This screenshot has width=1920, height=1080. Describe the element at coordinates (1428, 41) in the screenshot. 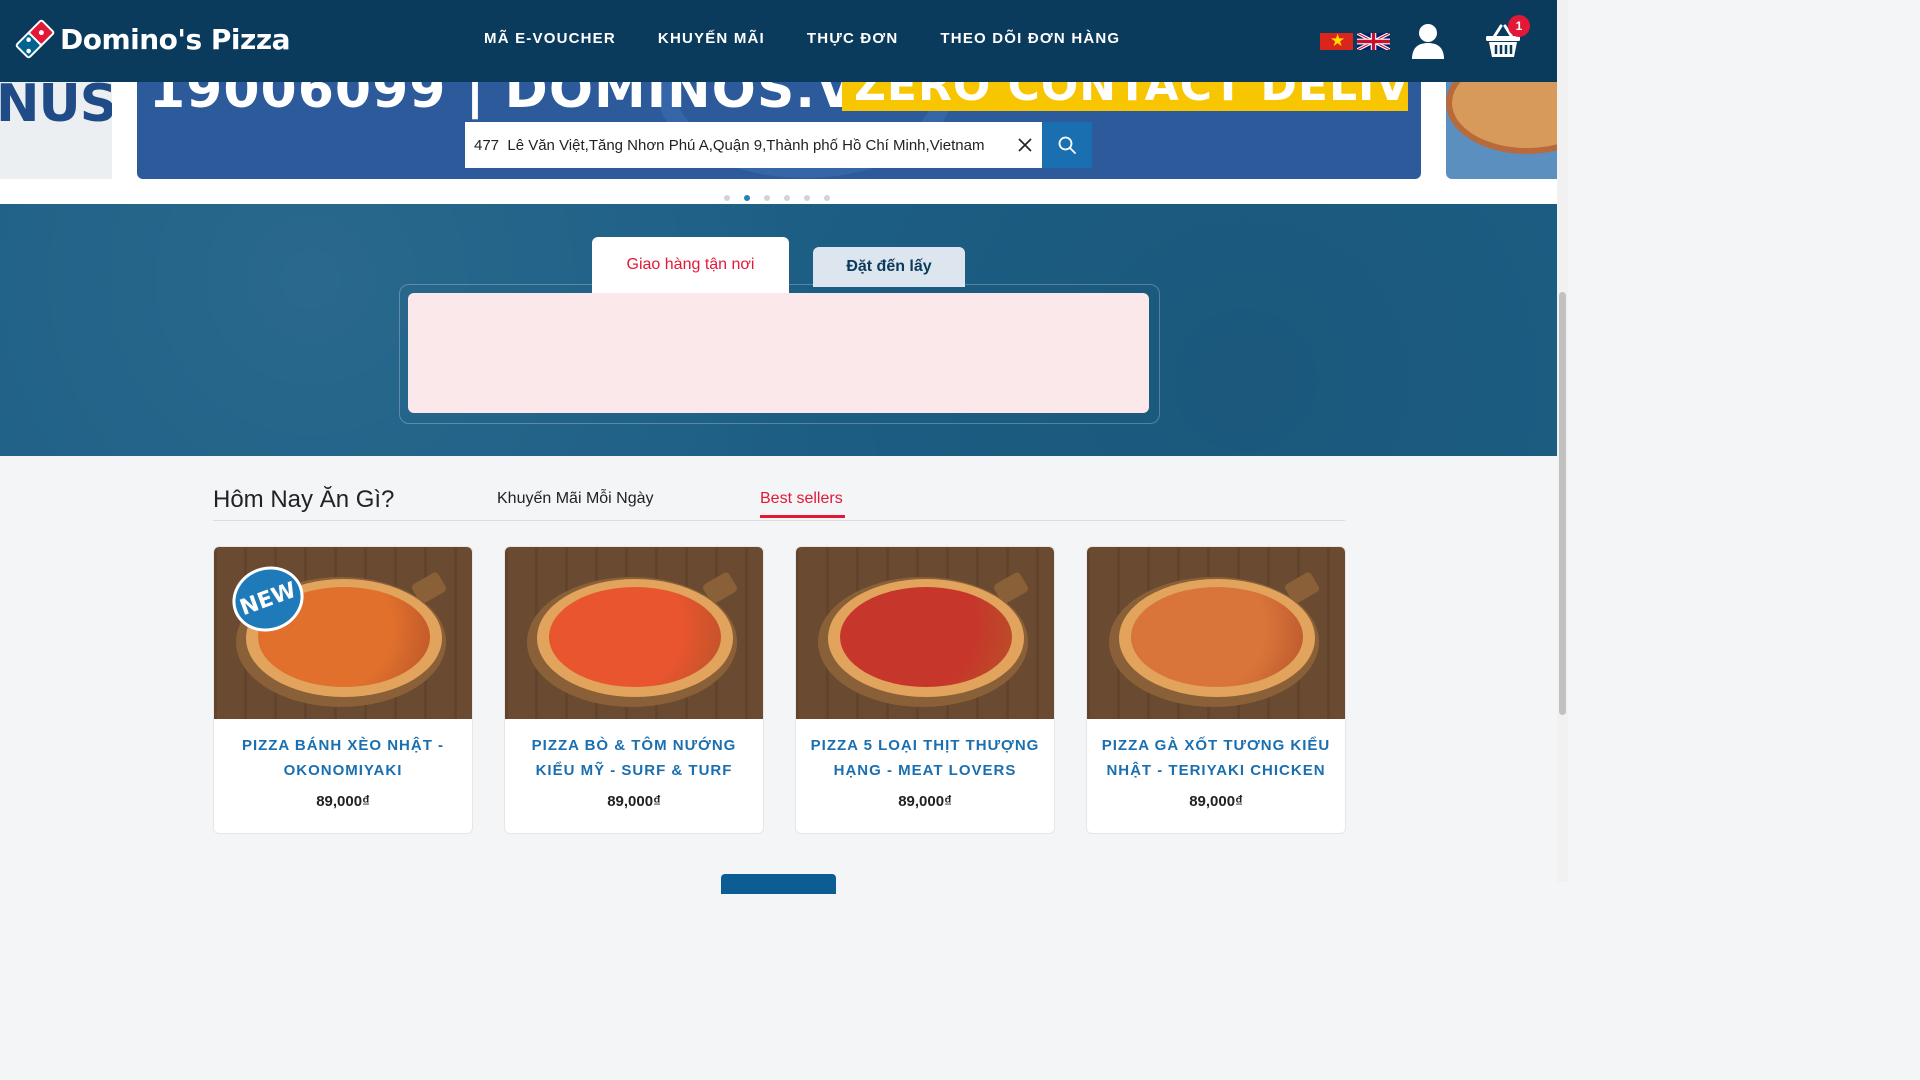

I see `user-account-icon` at that location.